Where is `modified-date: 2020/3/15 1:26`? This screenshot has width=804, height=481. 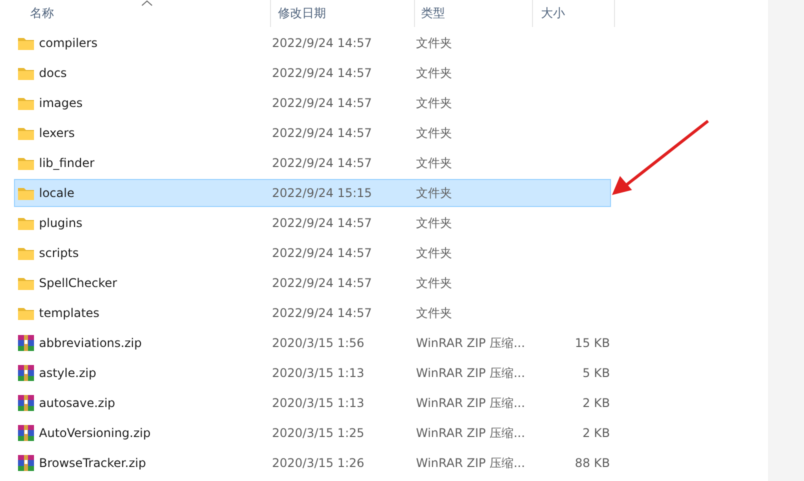 modified-date: 2020/3/15 1:26 is located at coordinates (319, 463).